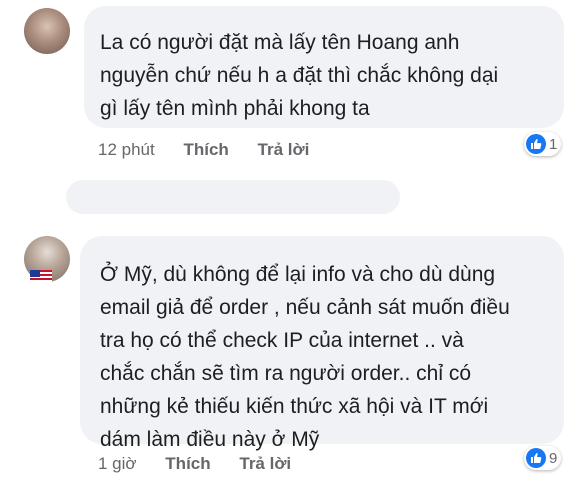  I want to click on comment-time: 12 phút, so click(126, 149).